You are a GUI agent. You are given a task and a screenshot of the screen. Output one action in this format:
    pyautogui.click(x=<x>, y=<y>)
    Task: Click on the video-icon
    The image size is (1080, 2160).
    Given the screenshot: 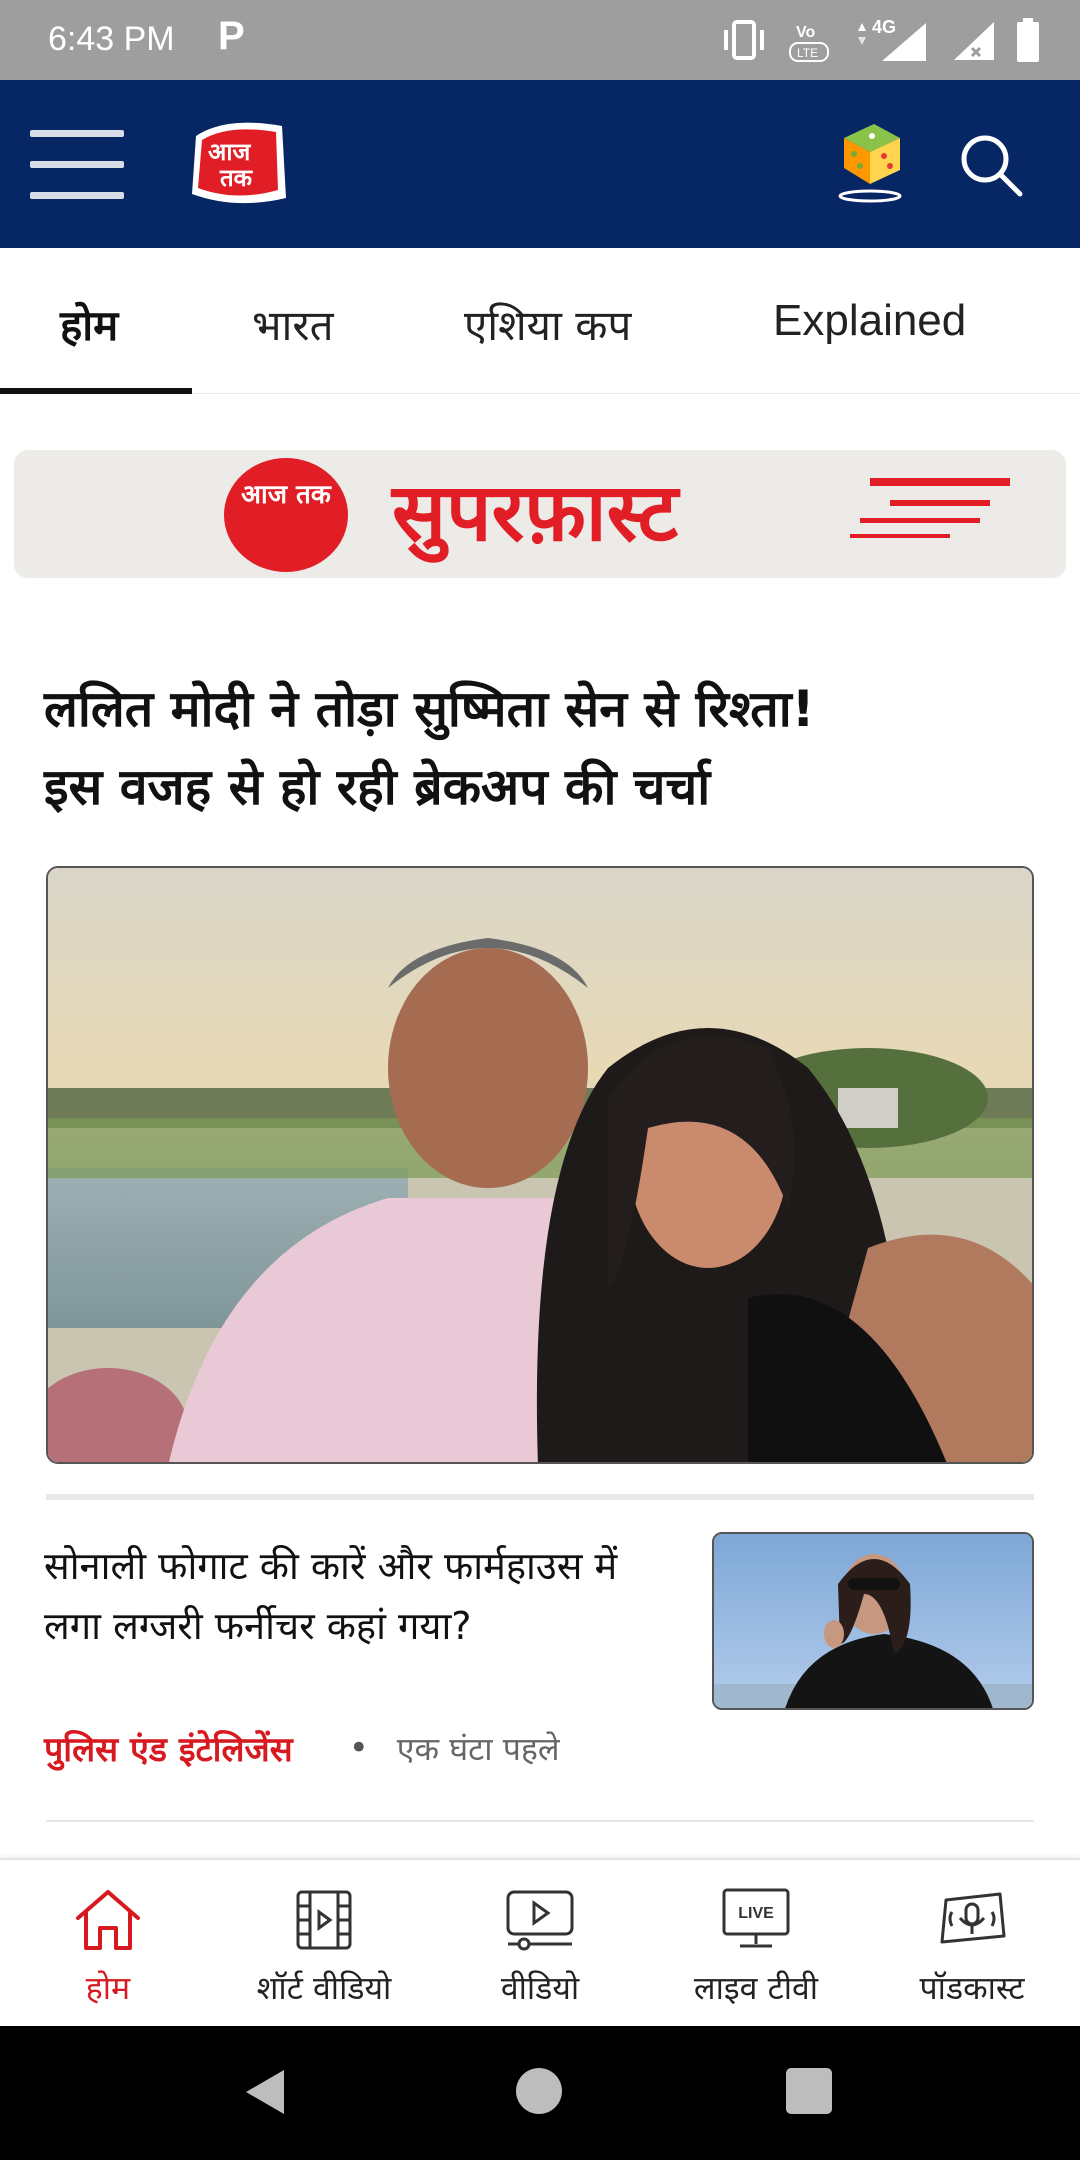 What is the action you would take?
    pyautogui.click(x=540, y=1920)
    